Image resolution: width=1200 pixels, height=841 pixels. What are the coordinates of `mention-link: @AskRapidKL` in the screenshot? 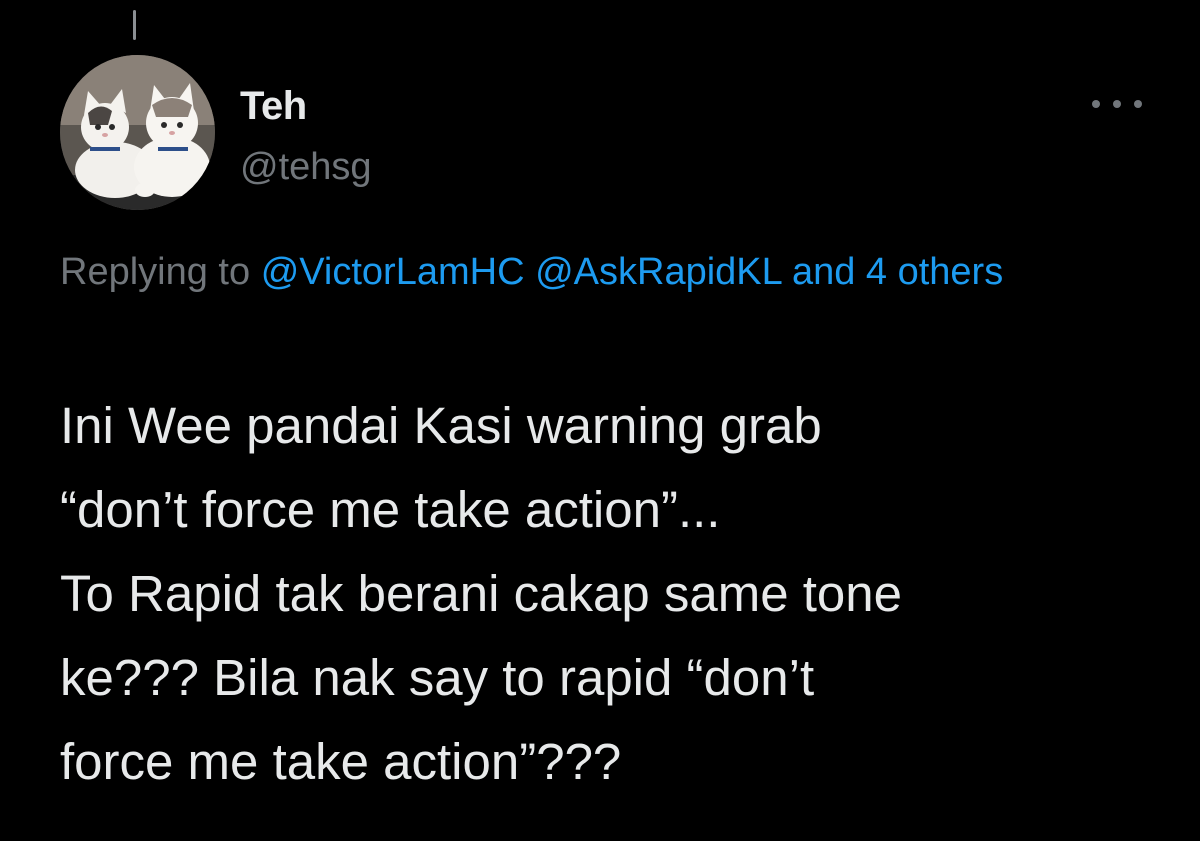 It's located at (658, 272).